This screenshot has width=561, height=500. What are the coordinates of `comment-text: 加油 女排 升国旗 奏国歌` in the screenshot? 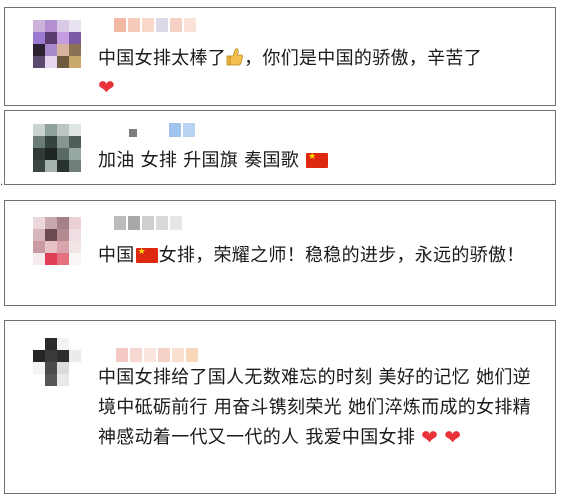 It's located at (314, 160).